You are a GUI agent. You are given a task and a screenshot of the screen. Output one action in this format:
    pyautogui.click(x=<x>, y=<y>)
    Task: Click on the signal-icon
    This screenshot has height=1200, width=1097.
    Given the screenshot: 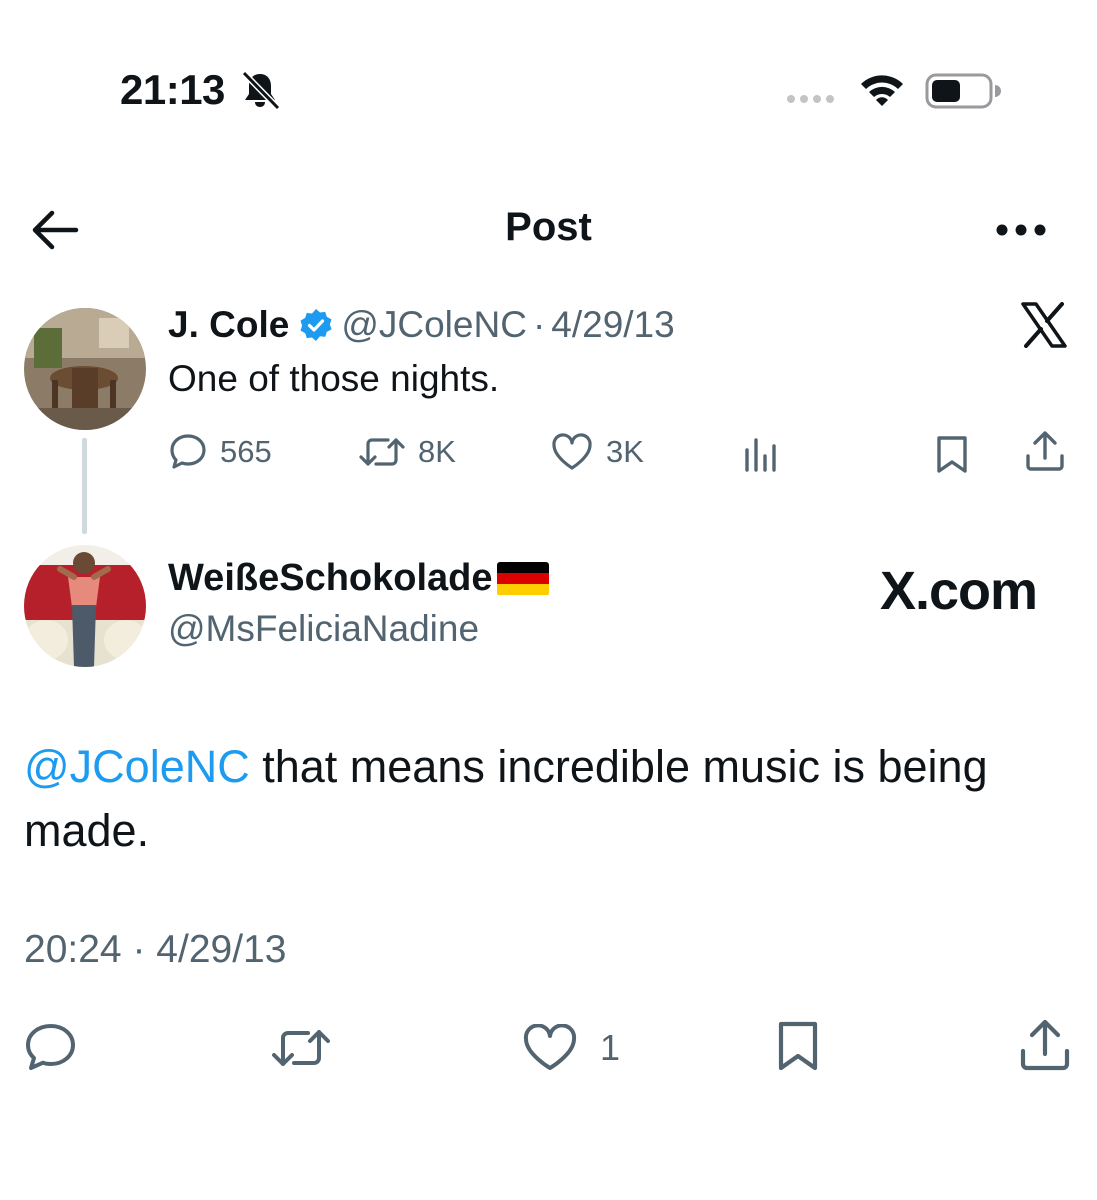 What is the action you would take?
    pyautogui.click(x=810, y=99)
    